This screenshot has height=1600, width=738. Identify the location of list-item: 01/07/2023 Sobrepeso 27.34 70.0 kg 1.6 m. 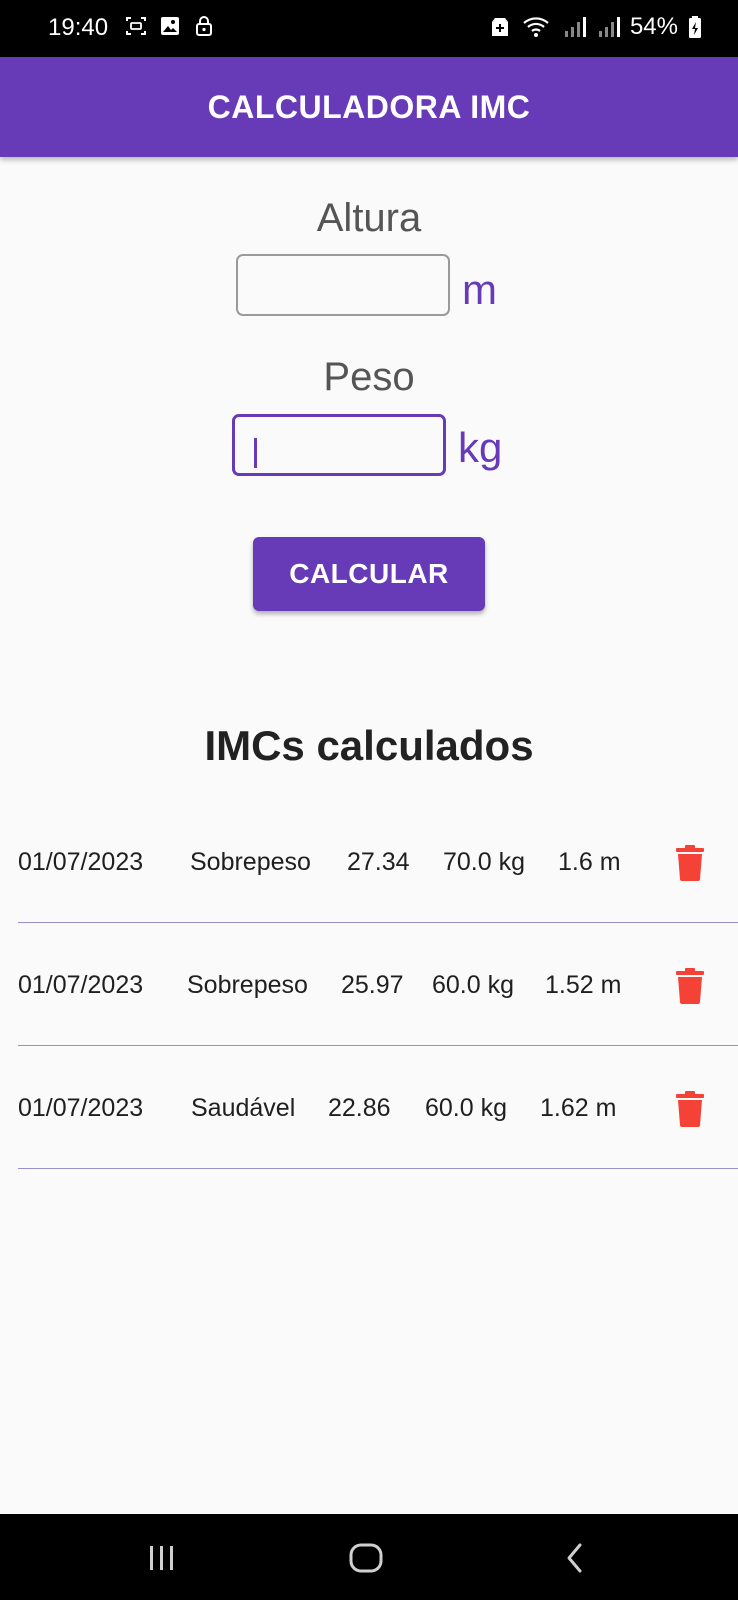
(378, 861).